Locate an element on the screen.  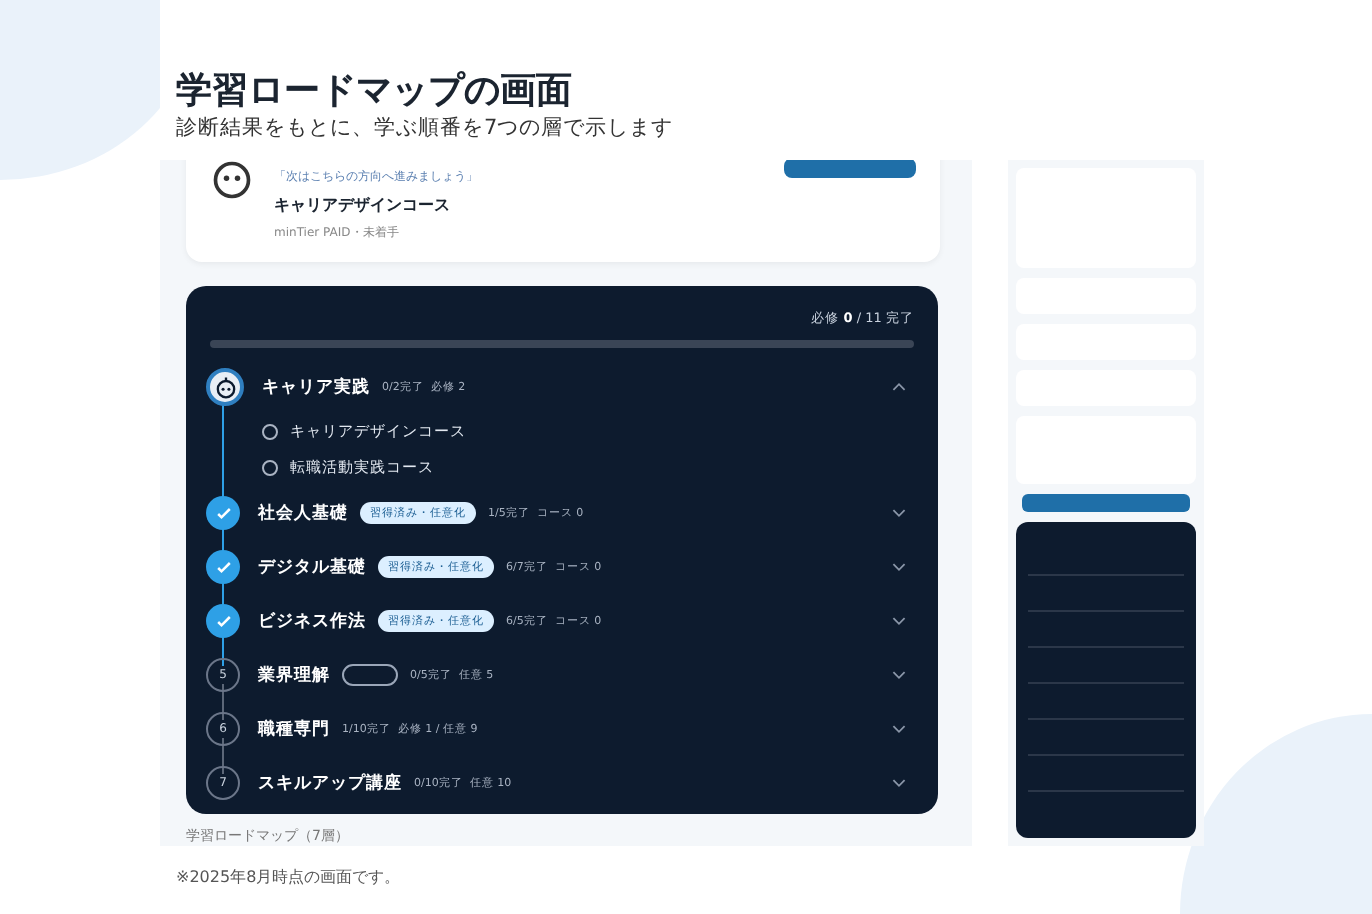
layer-title: 職種専門 is located at coordinates (294, 729).